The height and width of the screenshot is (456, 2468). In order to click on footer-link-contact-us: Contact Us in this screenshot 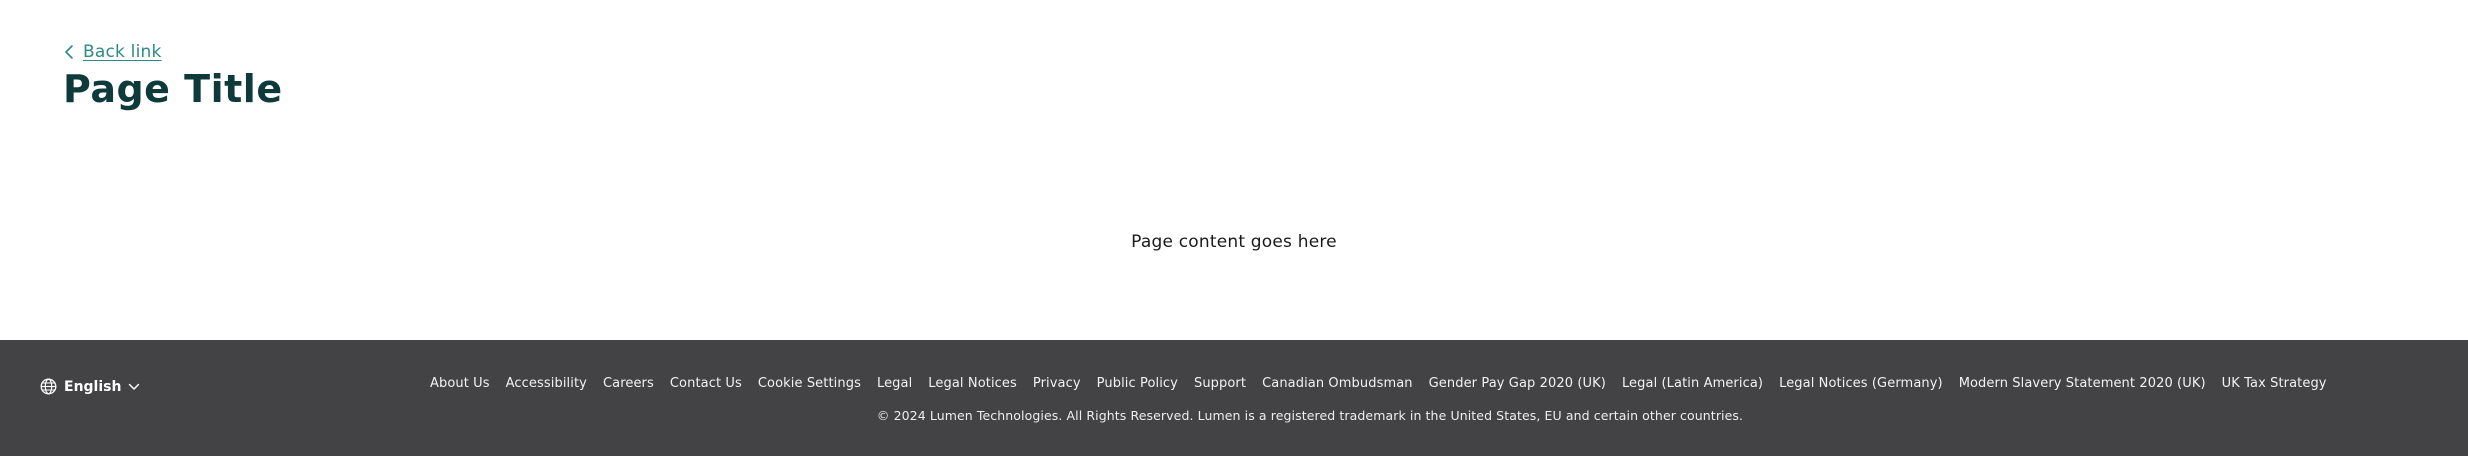, I will do `click(706, 383)`.